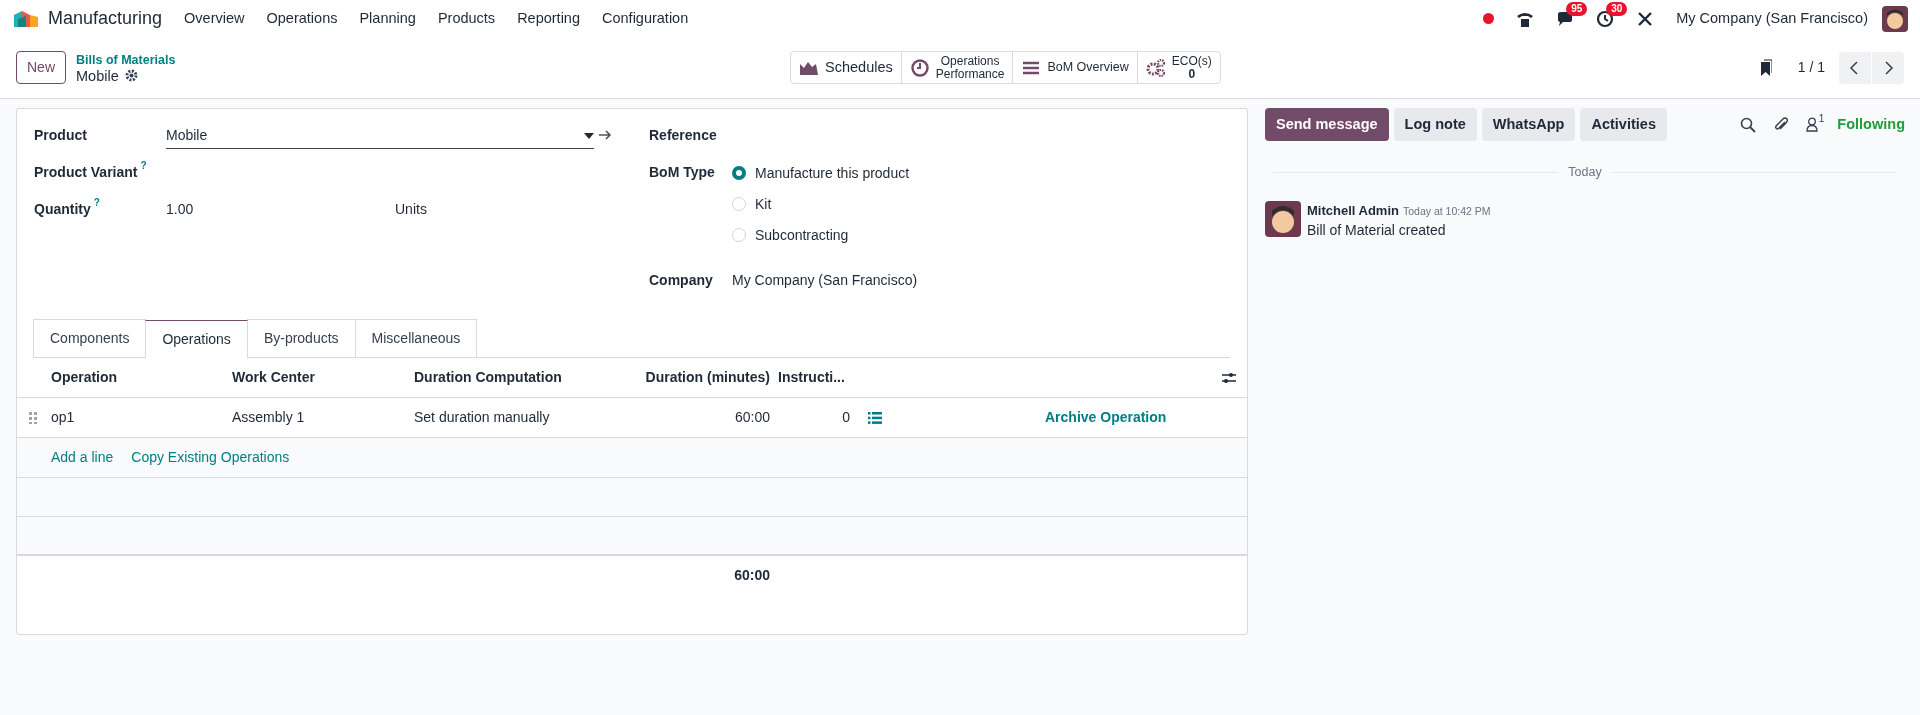 Image resolution: width=1920 pixels, height=715 pixels. I want to click on next-button, so click(1888, 67).